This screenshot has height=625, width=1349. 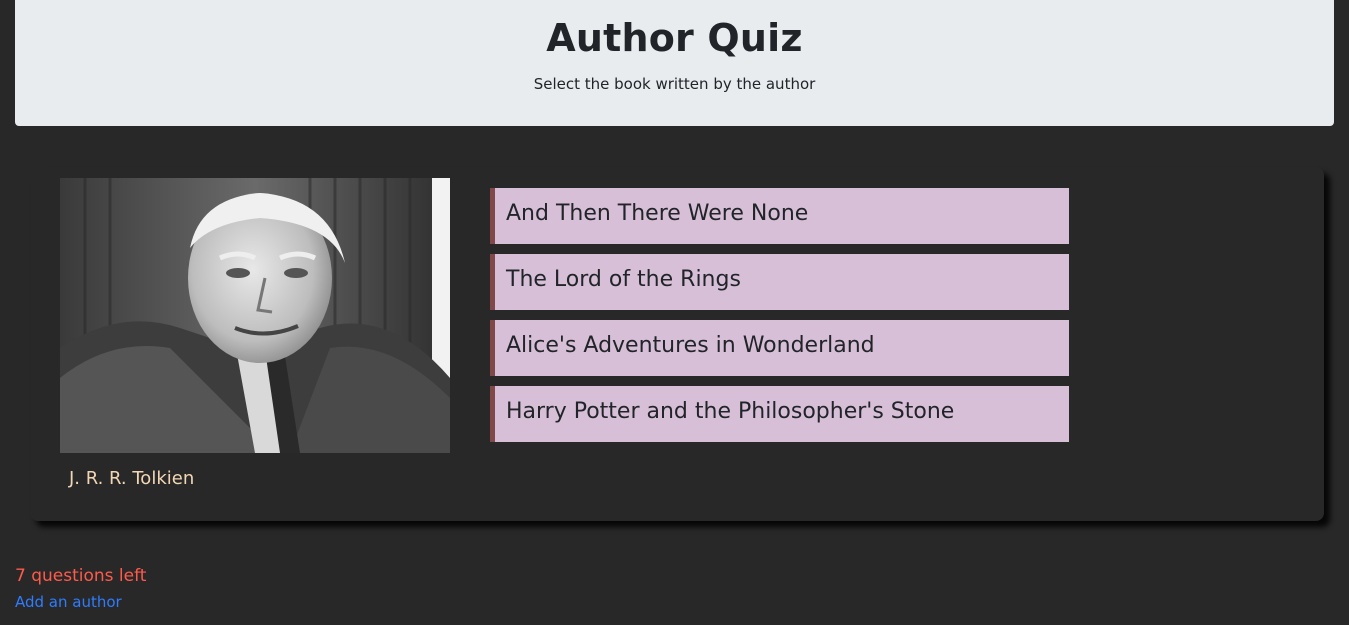 What do you see at coordinates (674, 38) in the screenshot?
I see `page-title: Author Quiz` at bounding box center [674, 38].